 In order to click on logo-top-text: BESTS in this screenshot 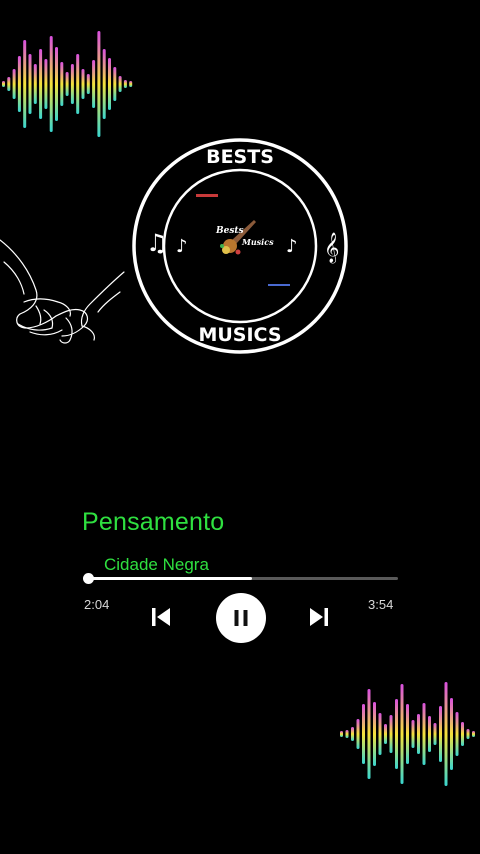, I will do `click(240, 157)`.